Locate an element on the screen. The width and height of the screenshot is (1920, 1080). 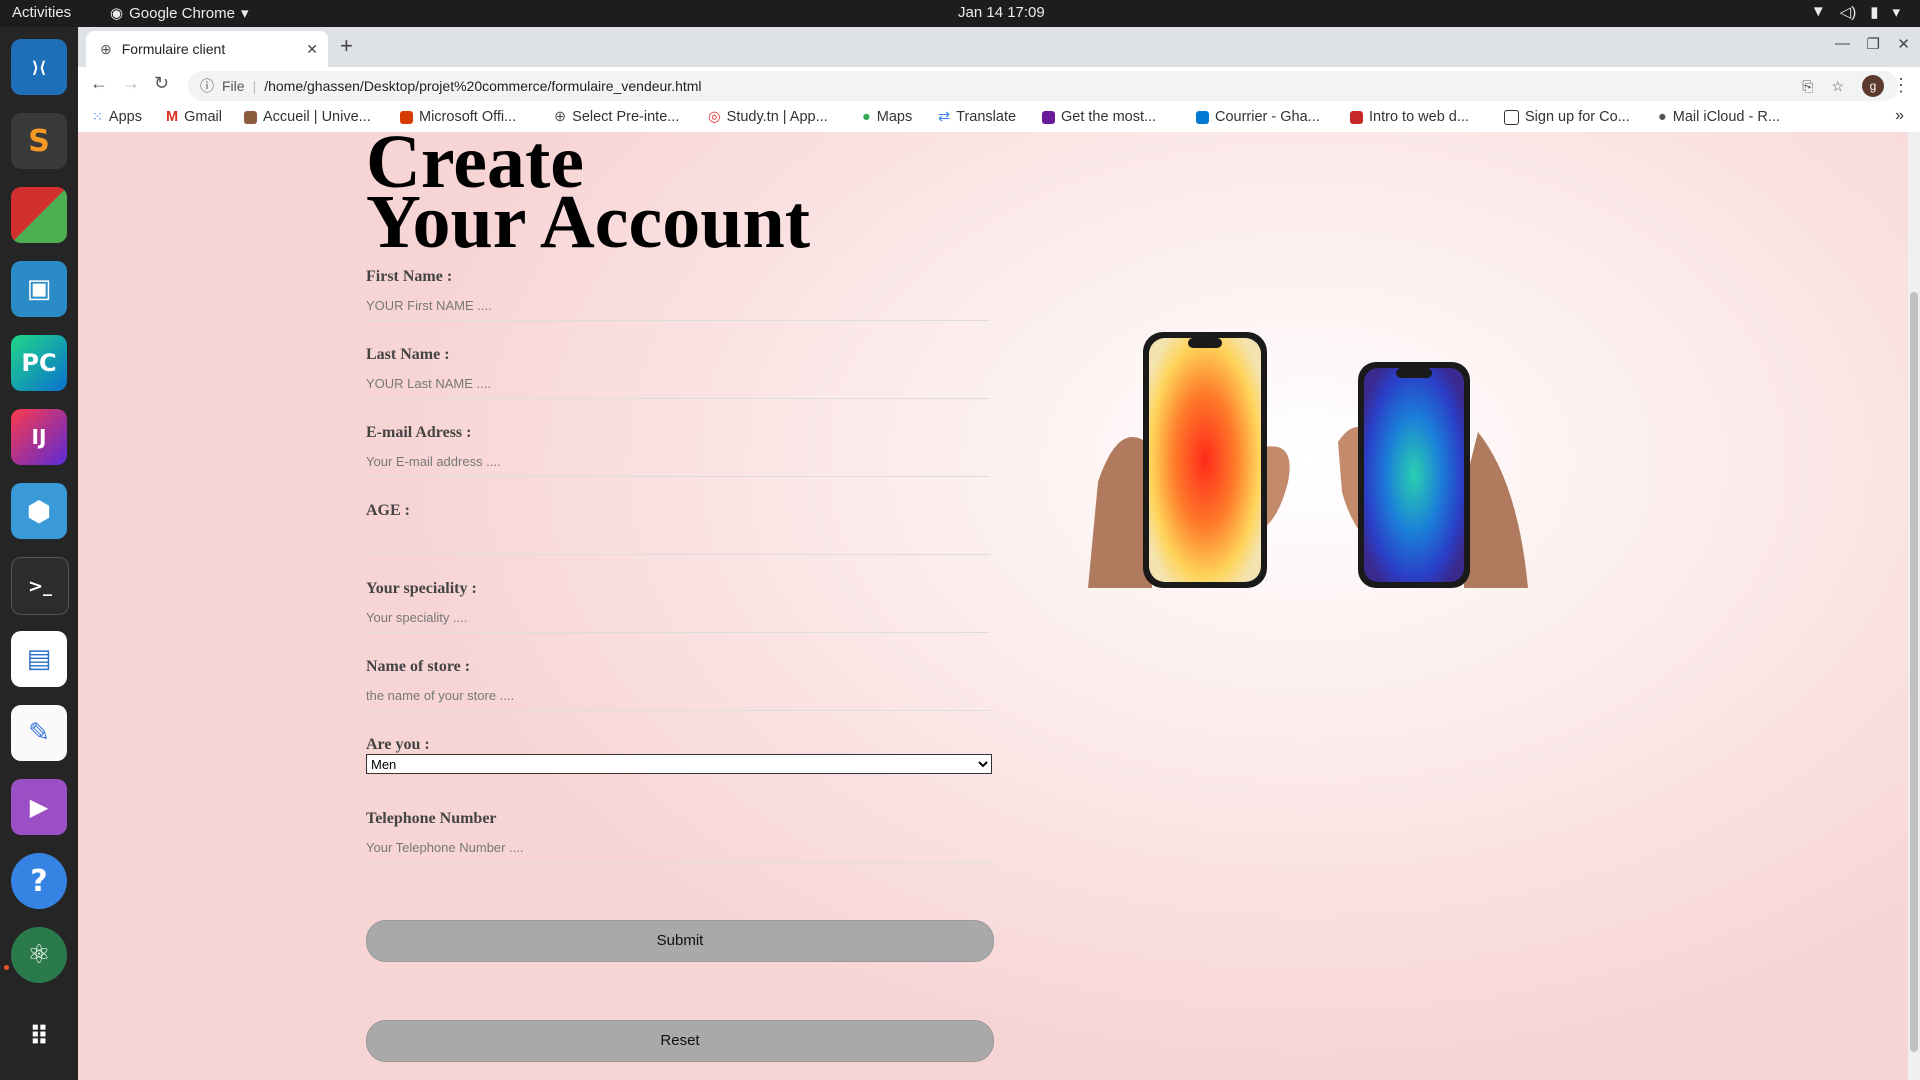
bookmark-label: Gmail is located at coordinates (203, 117).